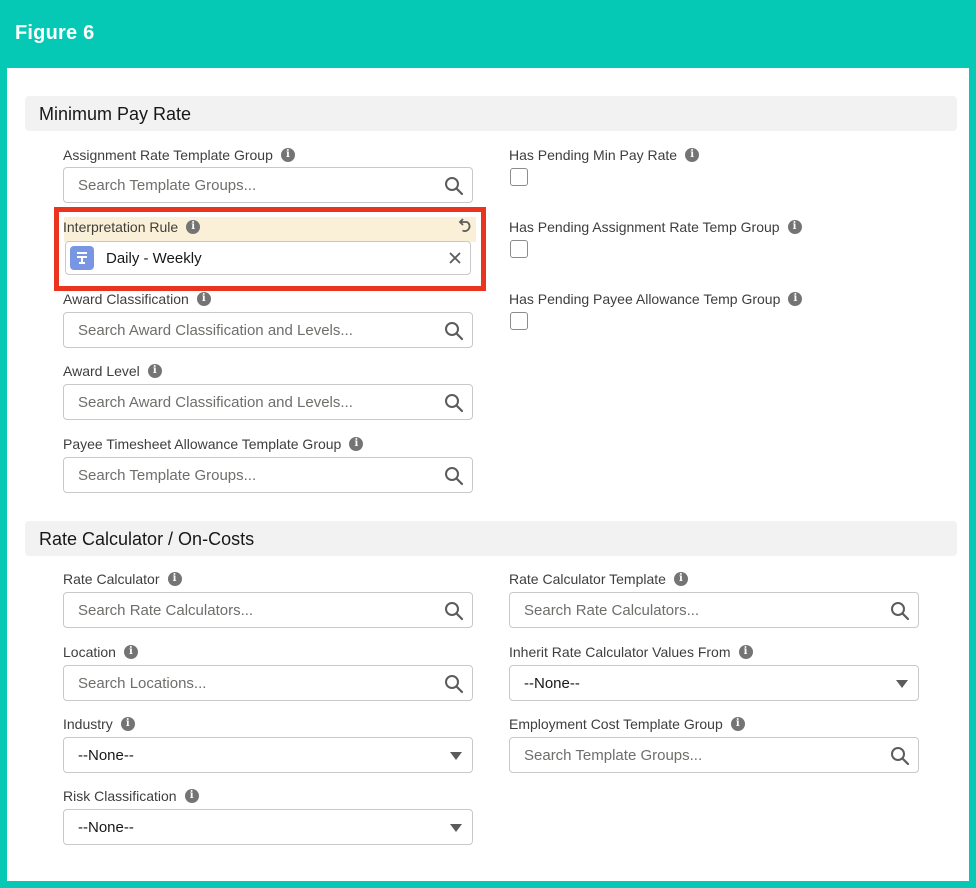  I want to click on field-label: Has Pending Min Pay Rate i, so click(604, 155).